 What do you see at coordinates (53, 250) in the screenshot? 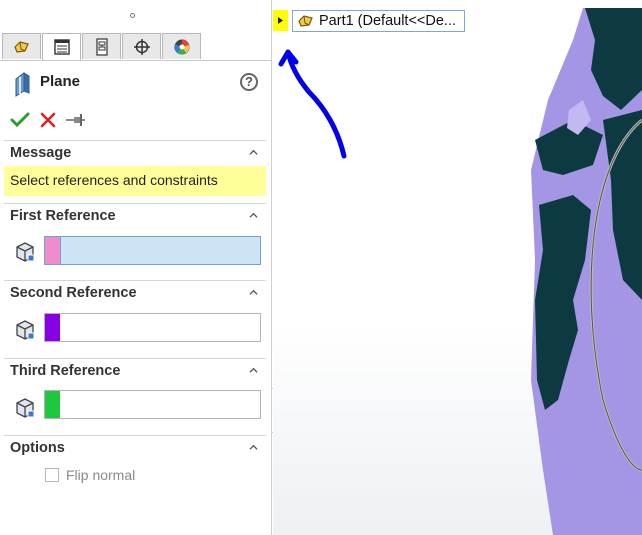
I see `first-reference-color-swatch` at bounding box center [53, 250].